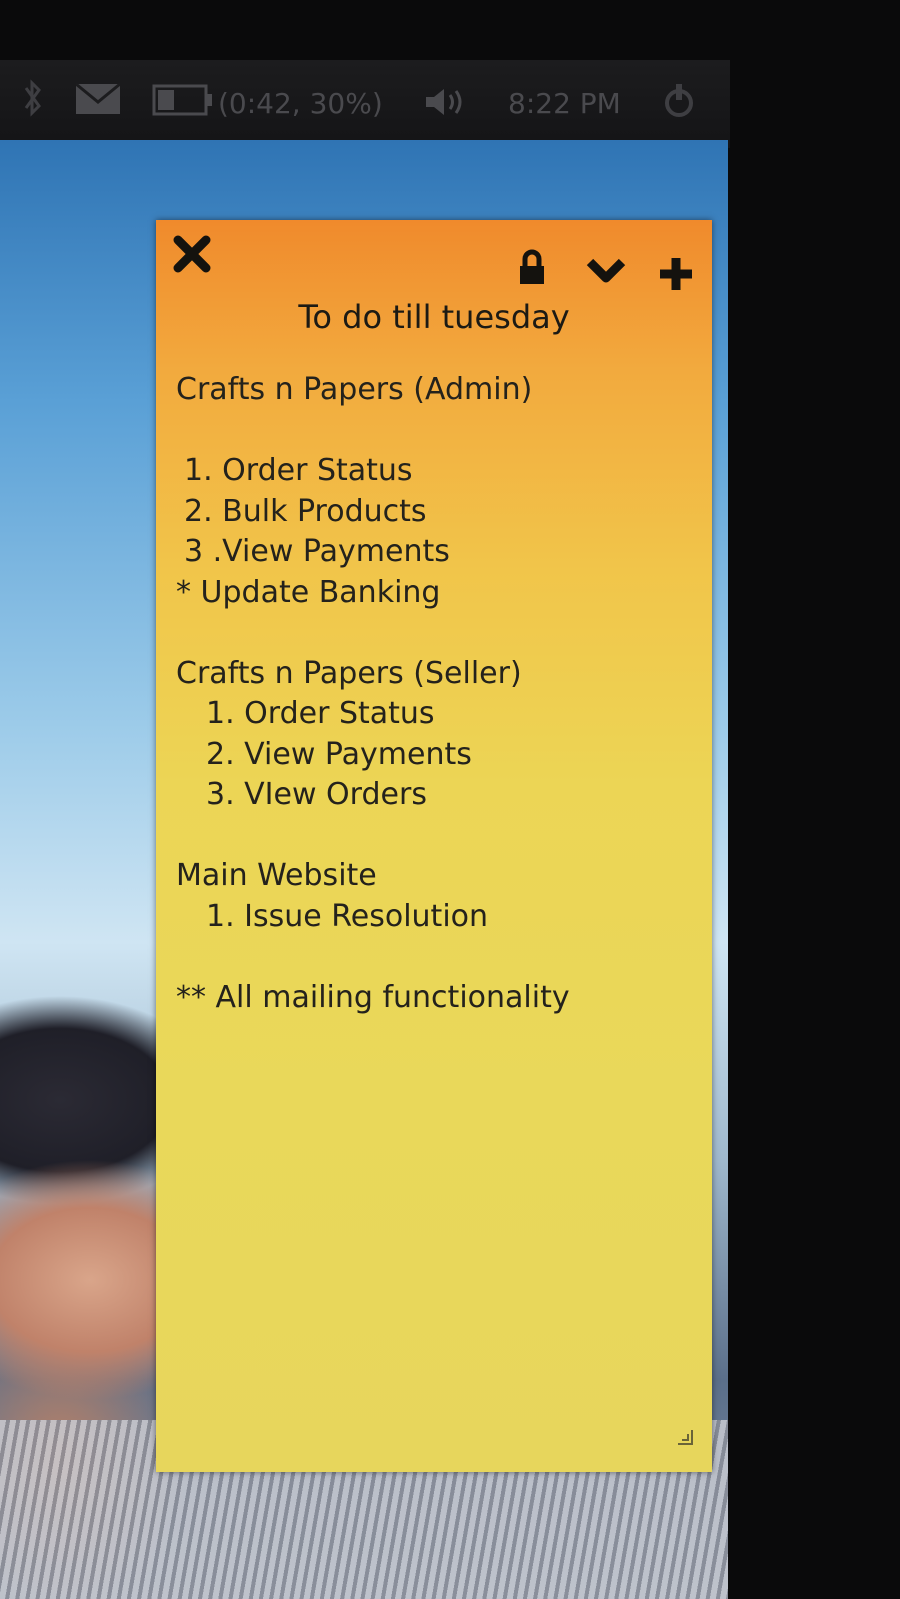 This screenshot has width=900, height=1599. Describe the element at coordinates (183, 102) in the screenshot. I see `battery-icon` at that location.